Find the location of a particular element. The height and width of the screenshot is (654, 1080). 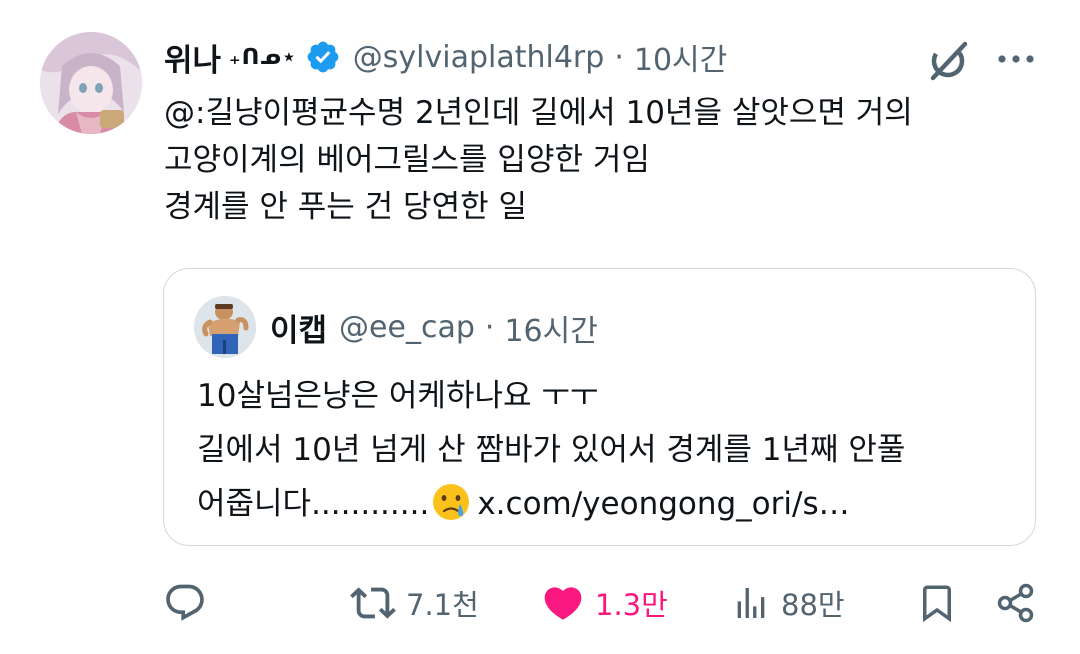

bookmark-button is located at coordinates (937, 603).